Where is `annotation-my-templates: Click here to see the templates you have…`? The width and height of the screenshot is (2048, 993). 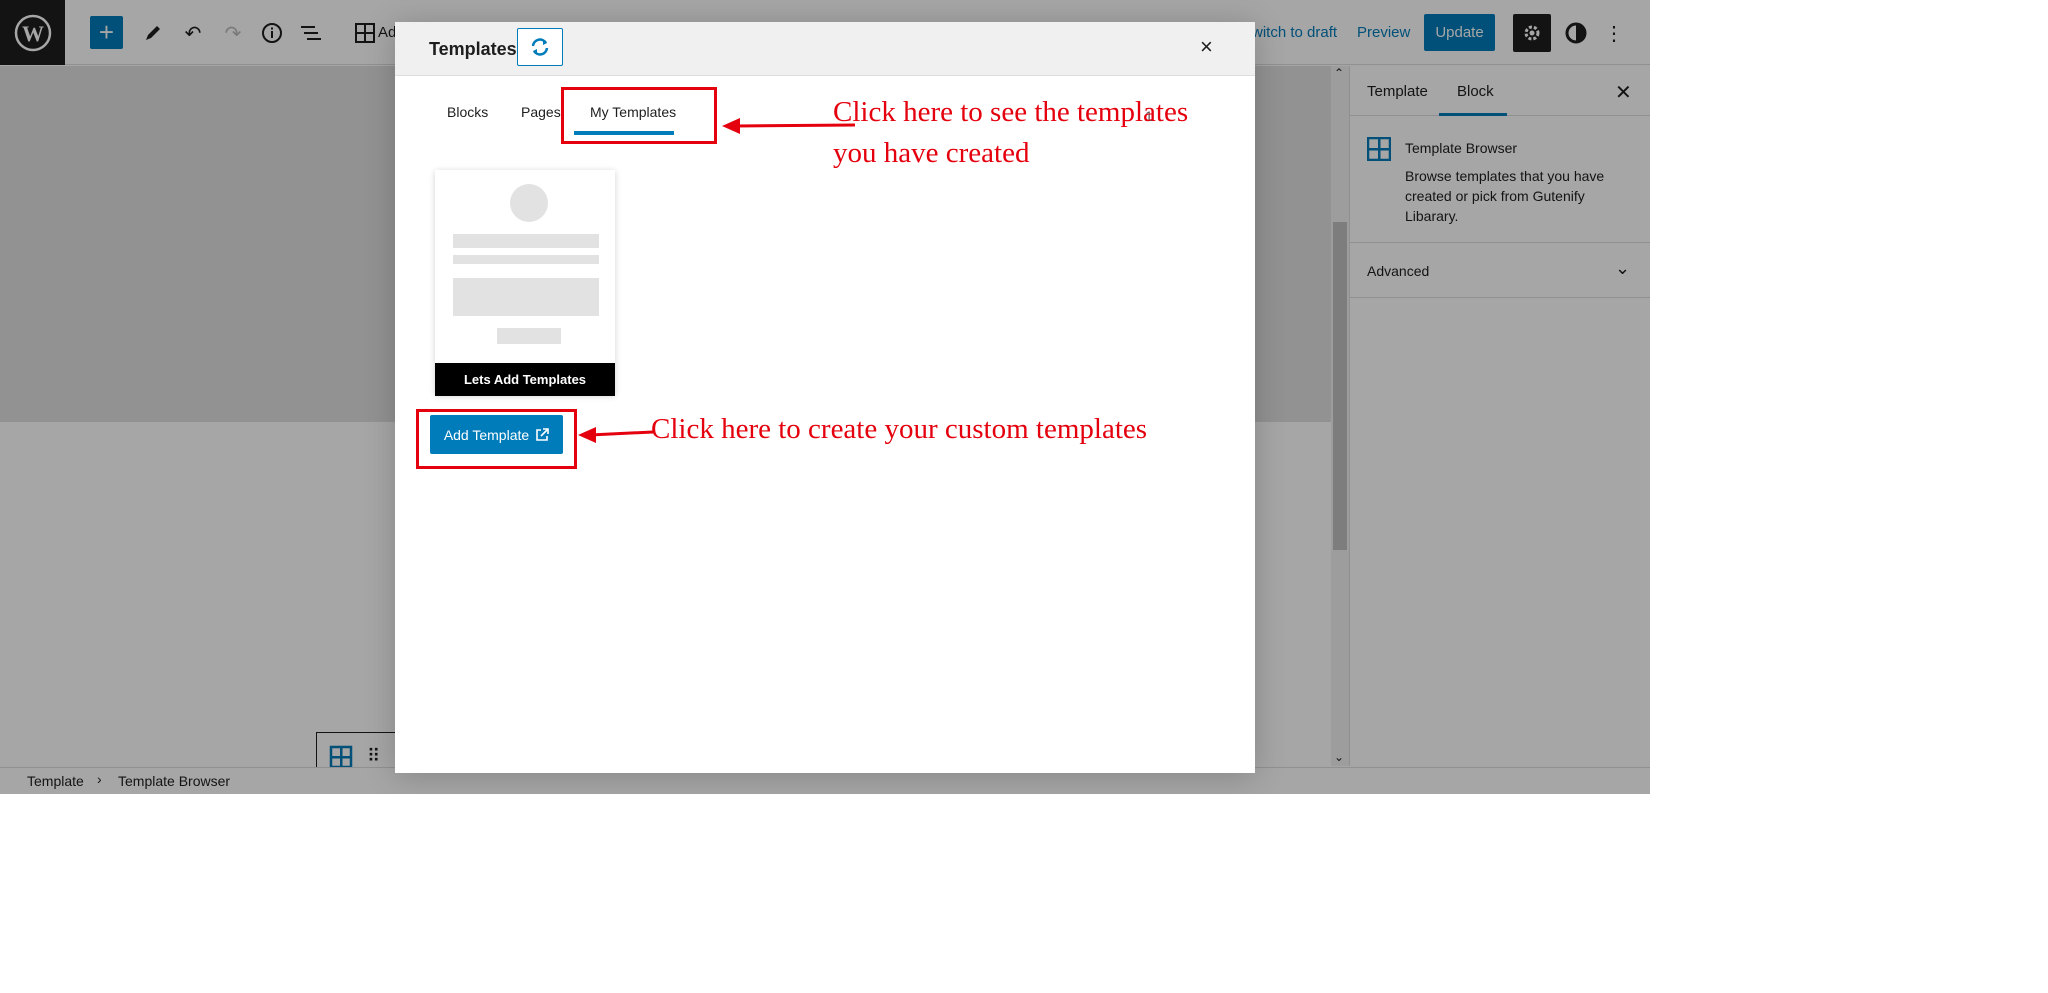 annotation-my-templates: Click here to see the templates you have… is located at coordinates (1011, 132).